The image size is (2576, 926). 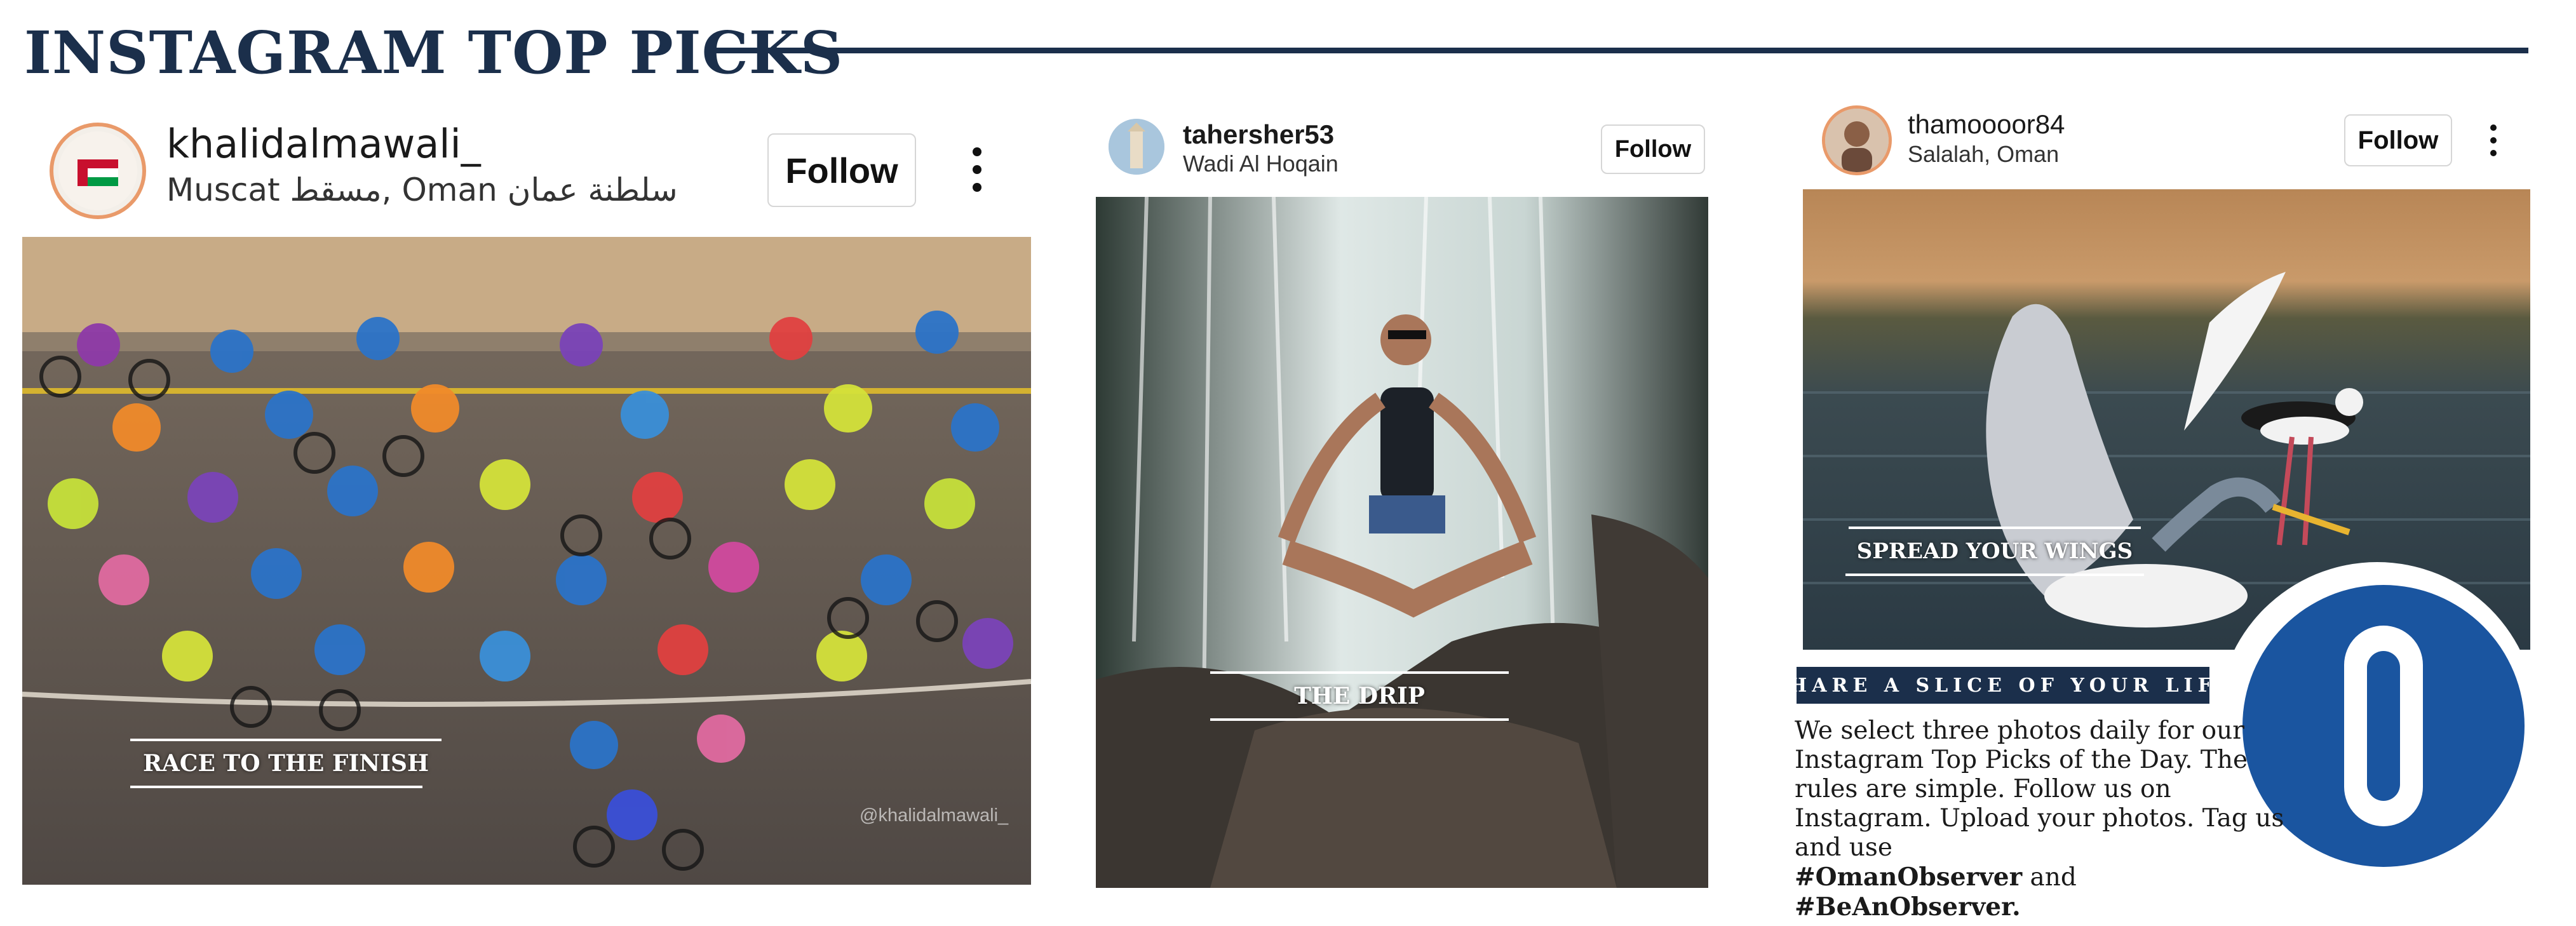 I want to click on caption-text: SPREAD YOUR WINGS, so click(x=1994, y=551).